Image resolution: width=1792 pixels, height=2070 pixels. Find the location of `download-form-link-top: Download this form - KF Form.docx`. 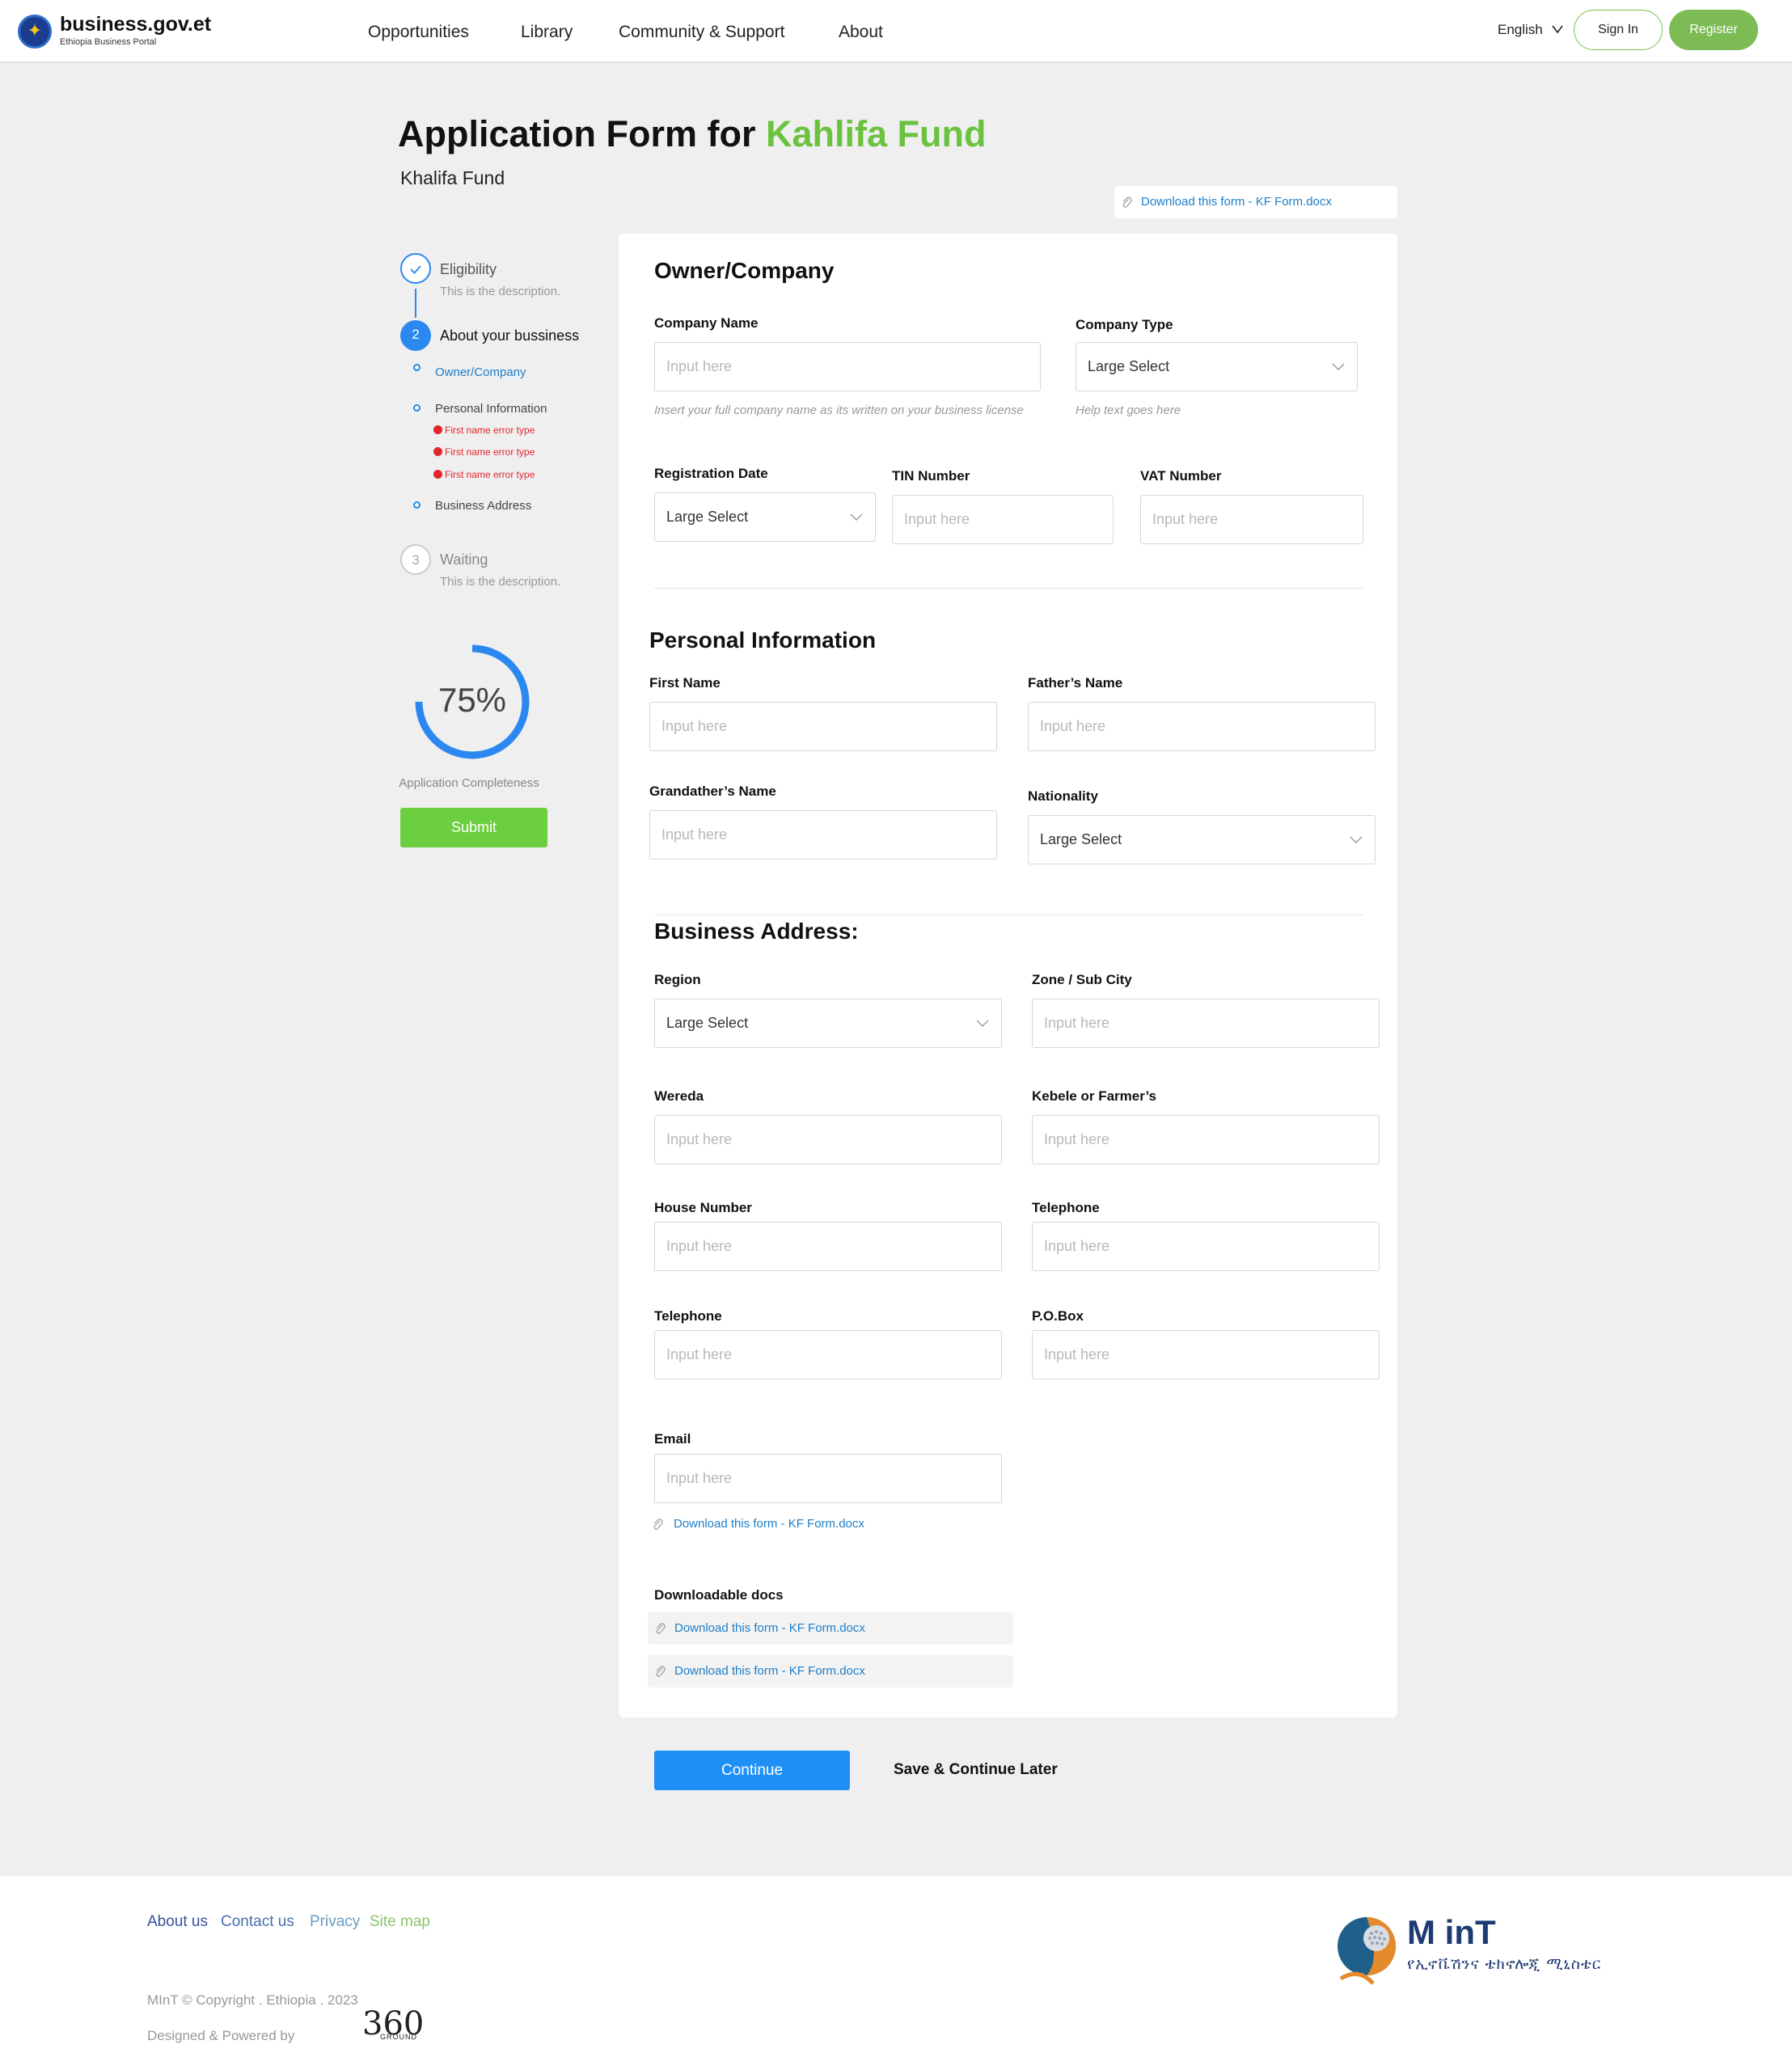

download-form-link-top: Download this form - KF Form.docx is located at coordinates (1255, 202).